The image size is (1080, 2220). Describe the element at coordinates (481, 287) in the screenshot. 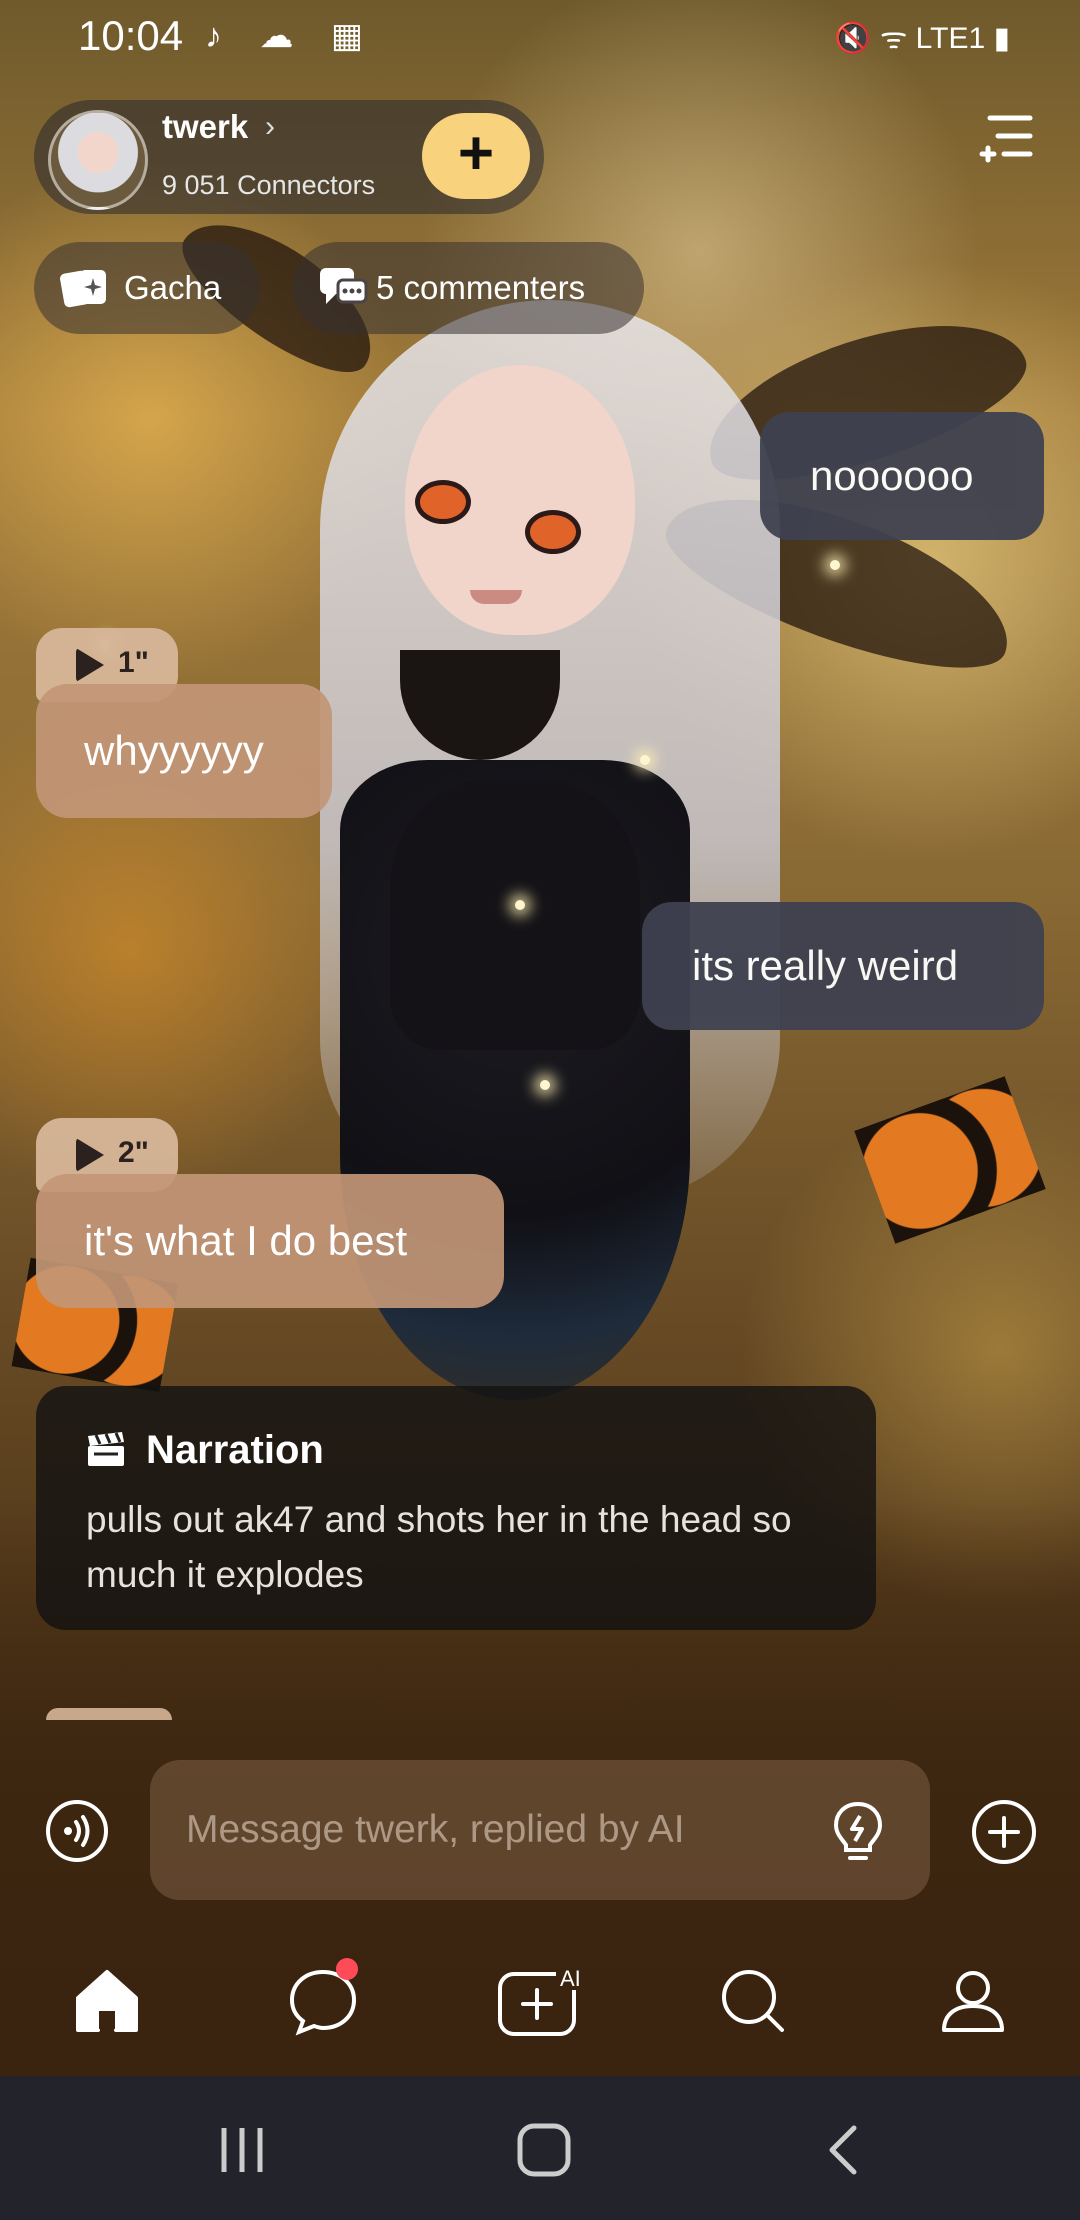

I see `commenters-label: 5 commenters` at that location.